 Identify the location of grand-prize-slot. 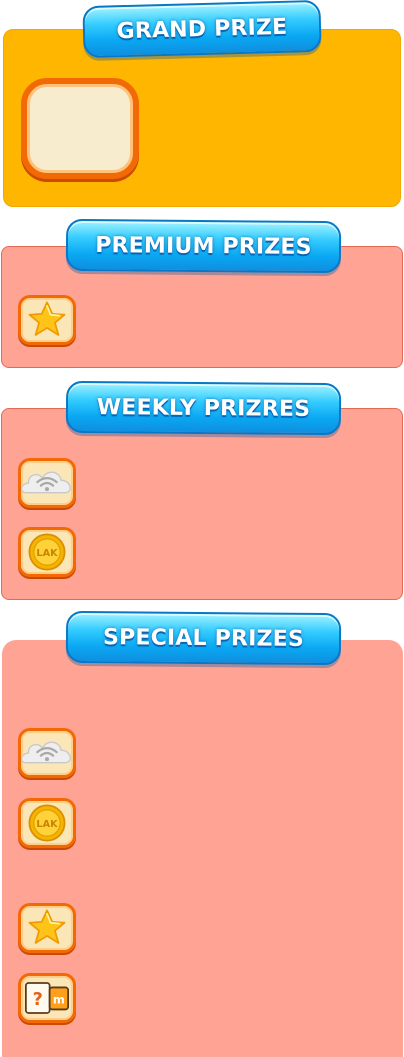
(80, 128).